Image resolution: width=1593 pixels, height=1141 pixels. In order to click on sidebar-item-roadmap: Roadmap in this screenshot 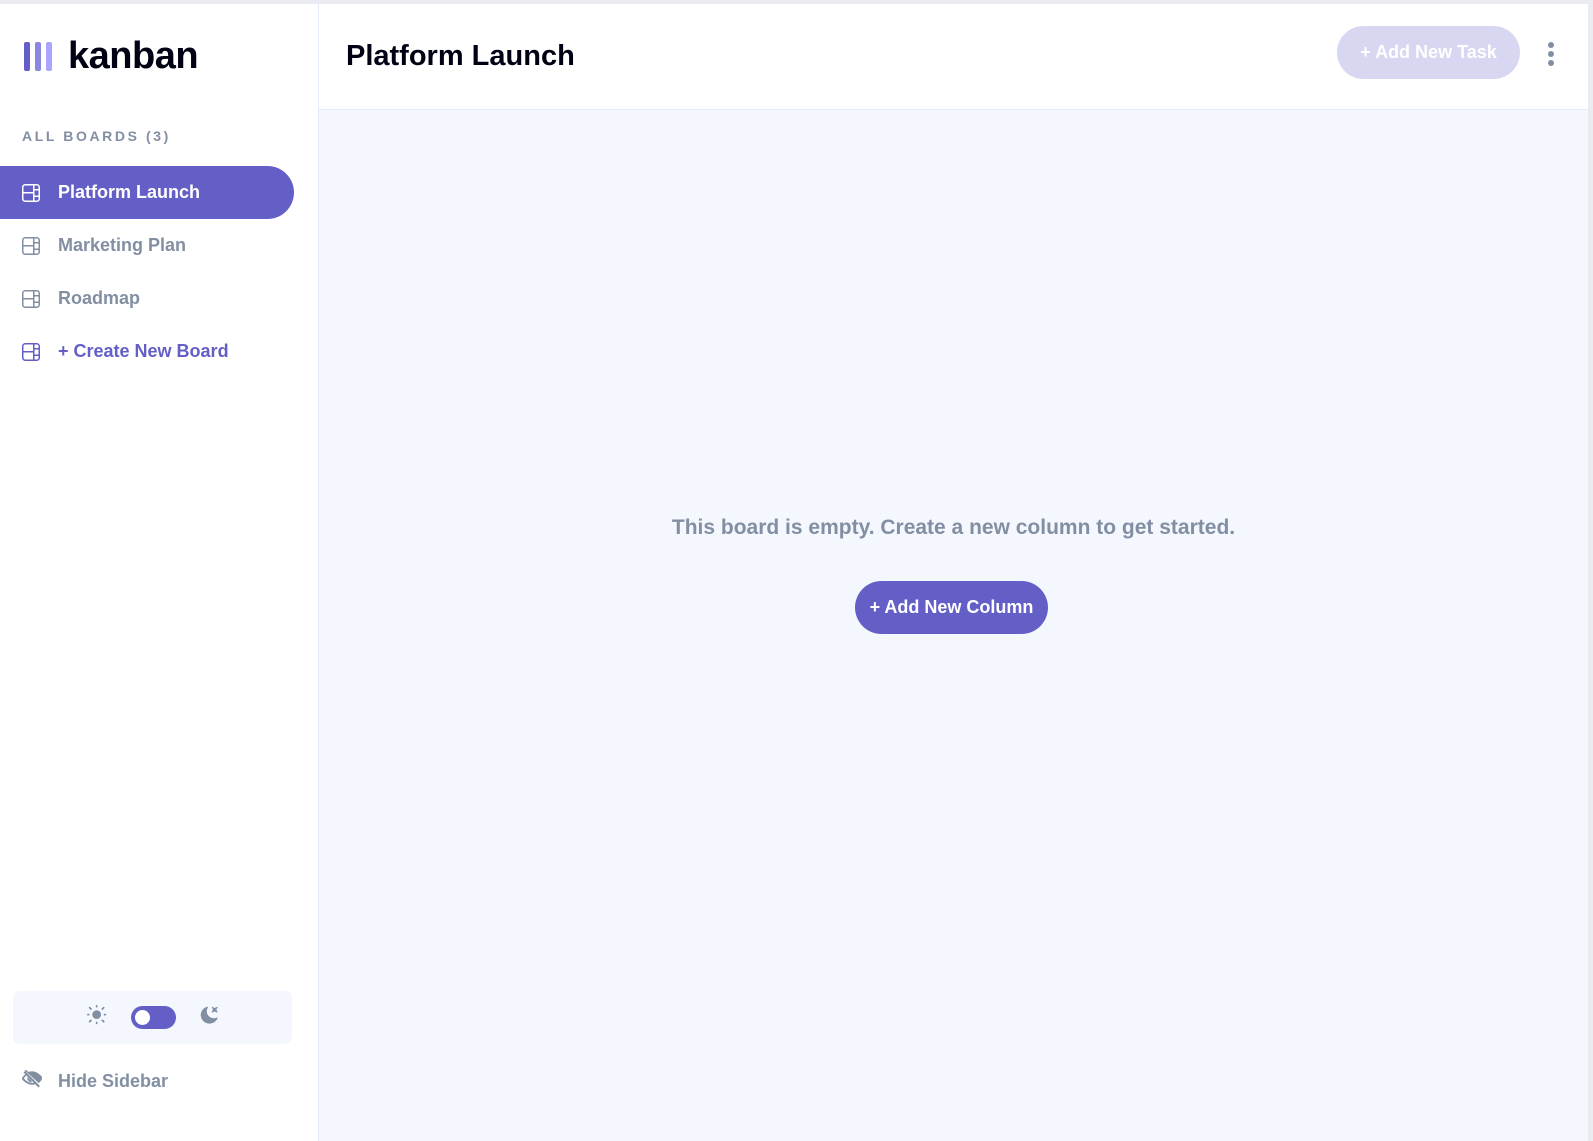, I will do `click(147, 298)`.